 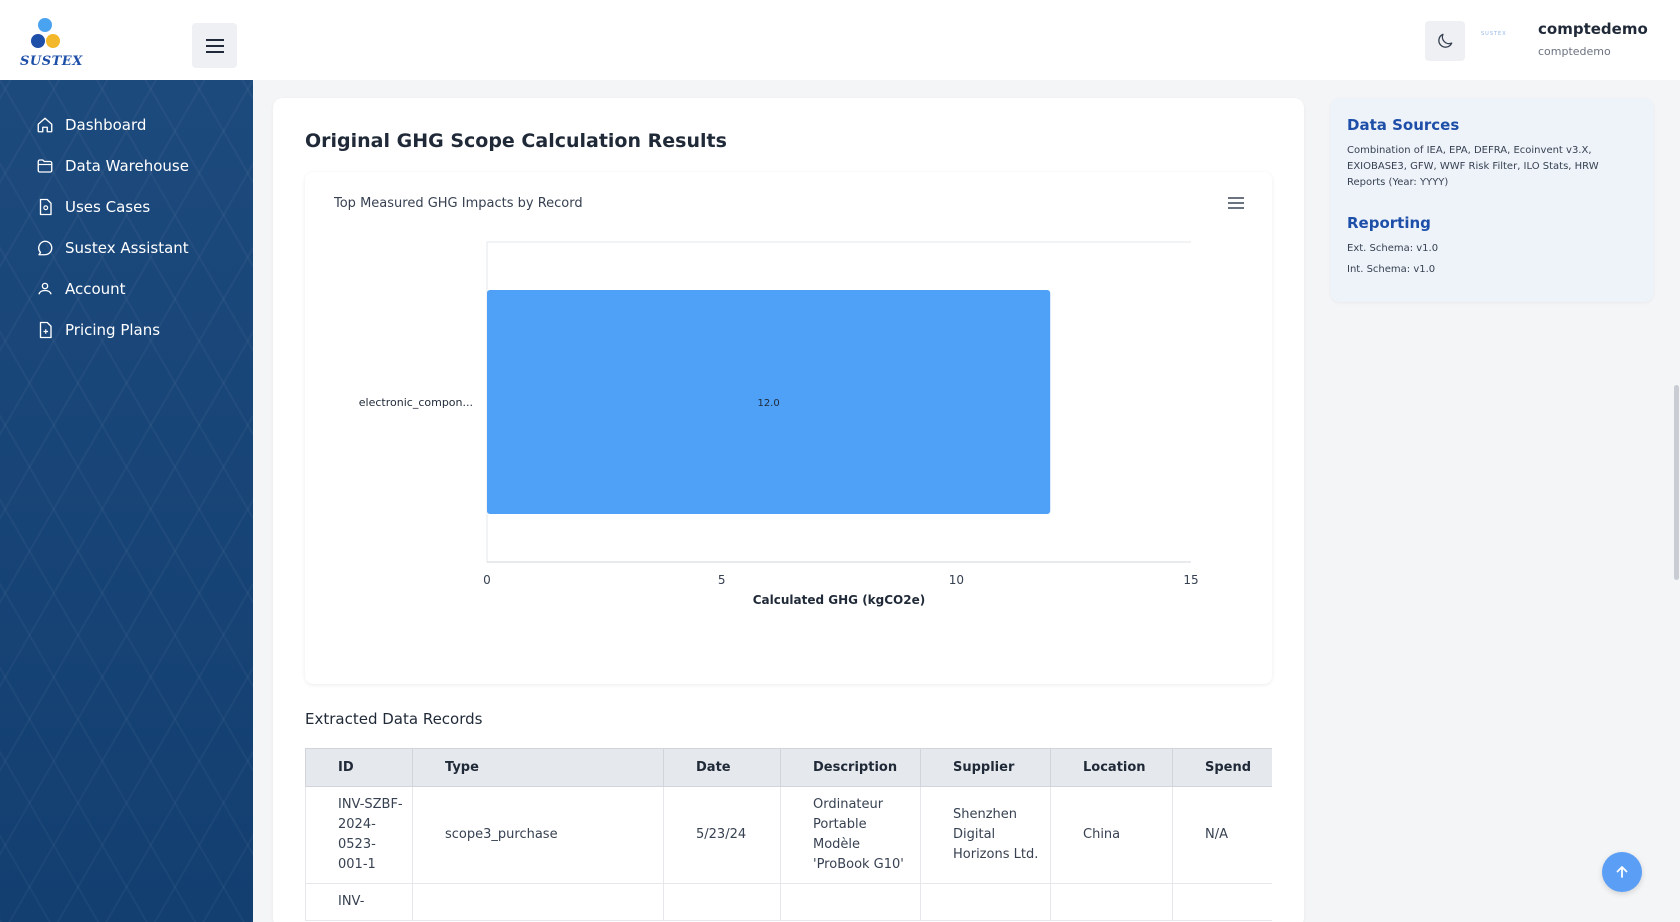 I want to click on bar-data-label: 12.0, so click(x=768, y=403).